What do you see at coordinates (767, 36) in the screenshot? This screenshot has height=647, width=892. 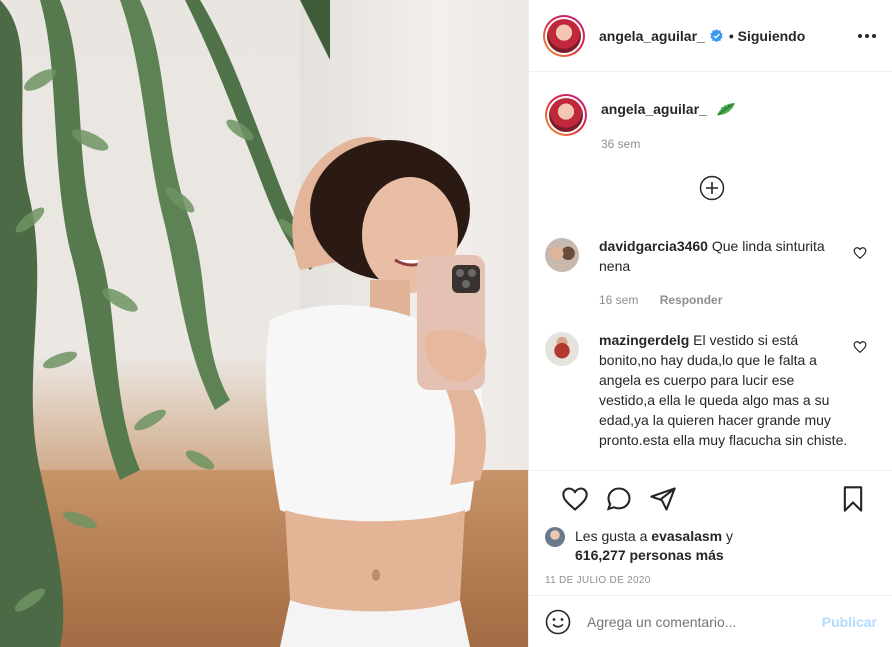 I see `follow-status: • Siguiendo` at bounding box center [767, 36].